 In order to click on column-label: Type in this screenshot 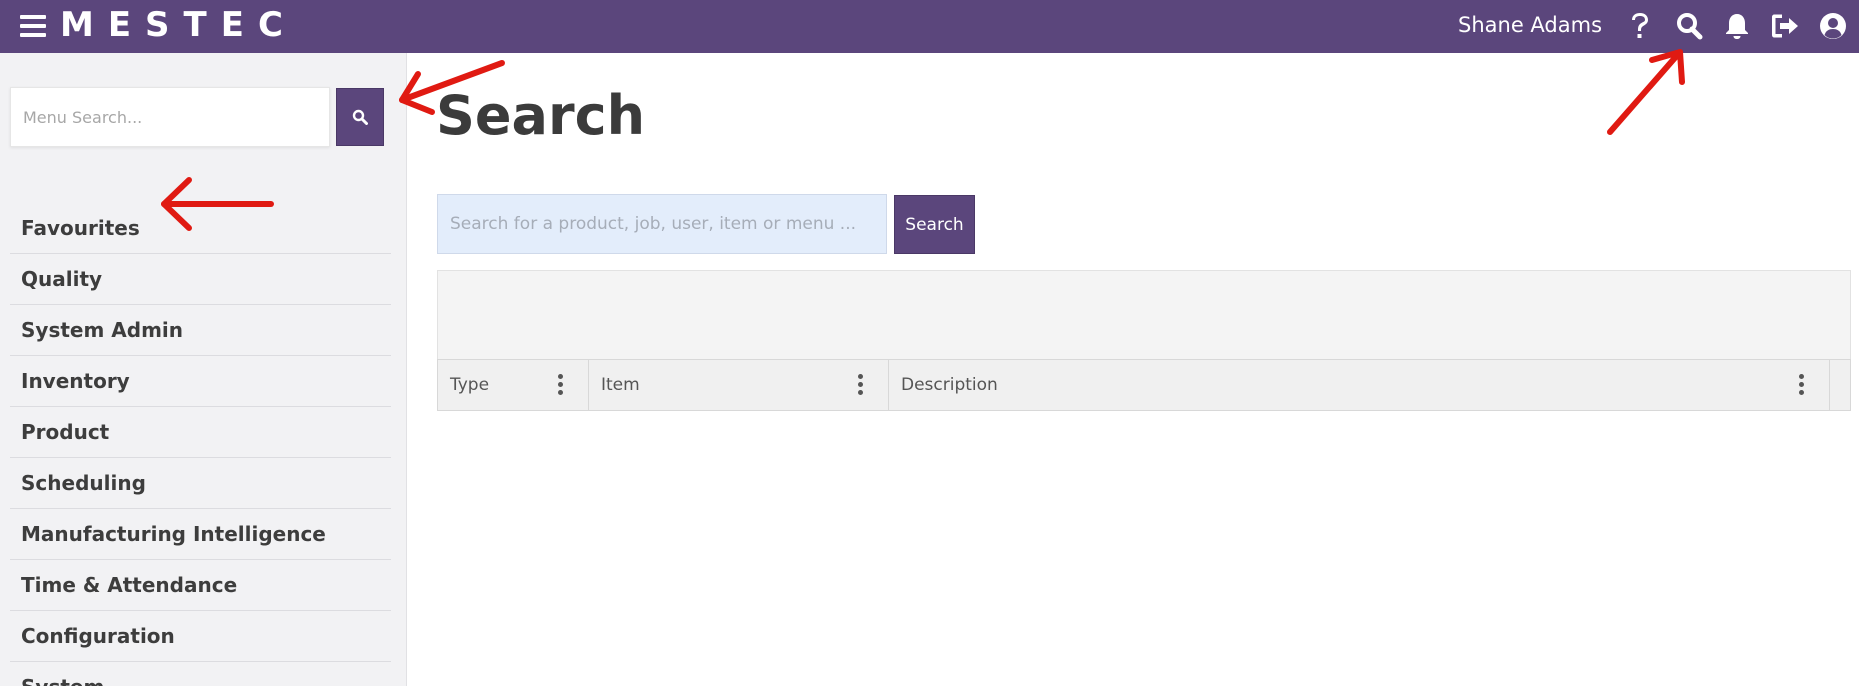, I will do `click(470, 385)`.